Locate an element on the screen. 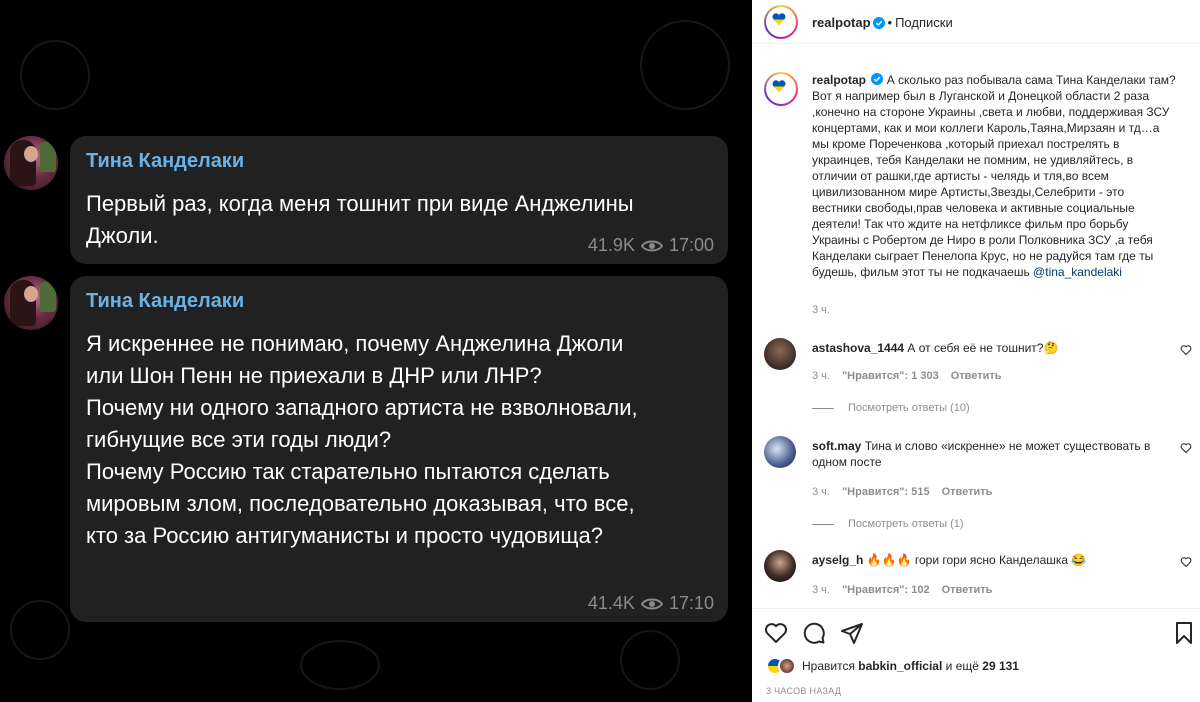 The width and height of the screenshot is (1200, 702). commenter-username: soft.may is located at coordinates (836, 446).